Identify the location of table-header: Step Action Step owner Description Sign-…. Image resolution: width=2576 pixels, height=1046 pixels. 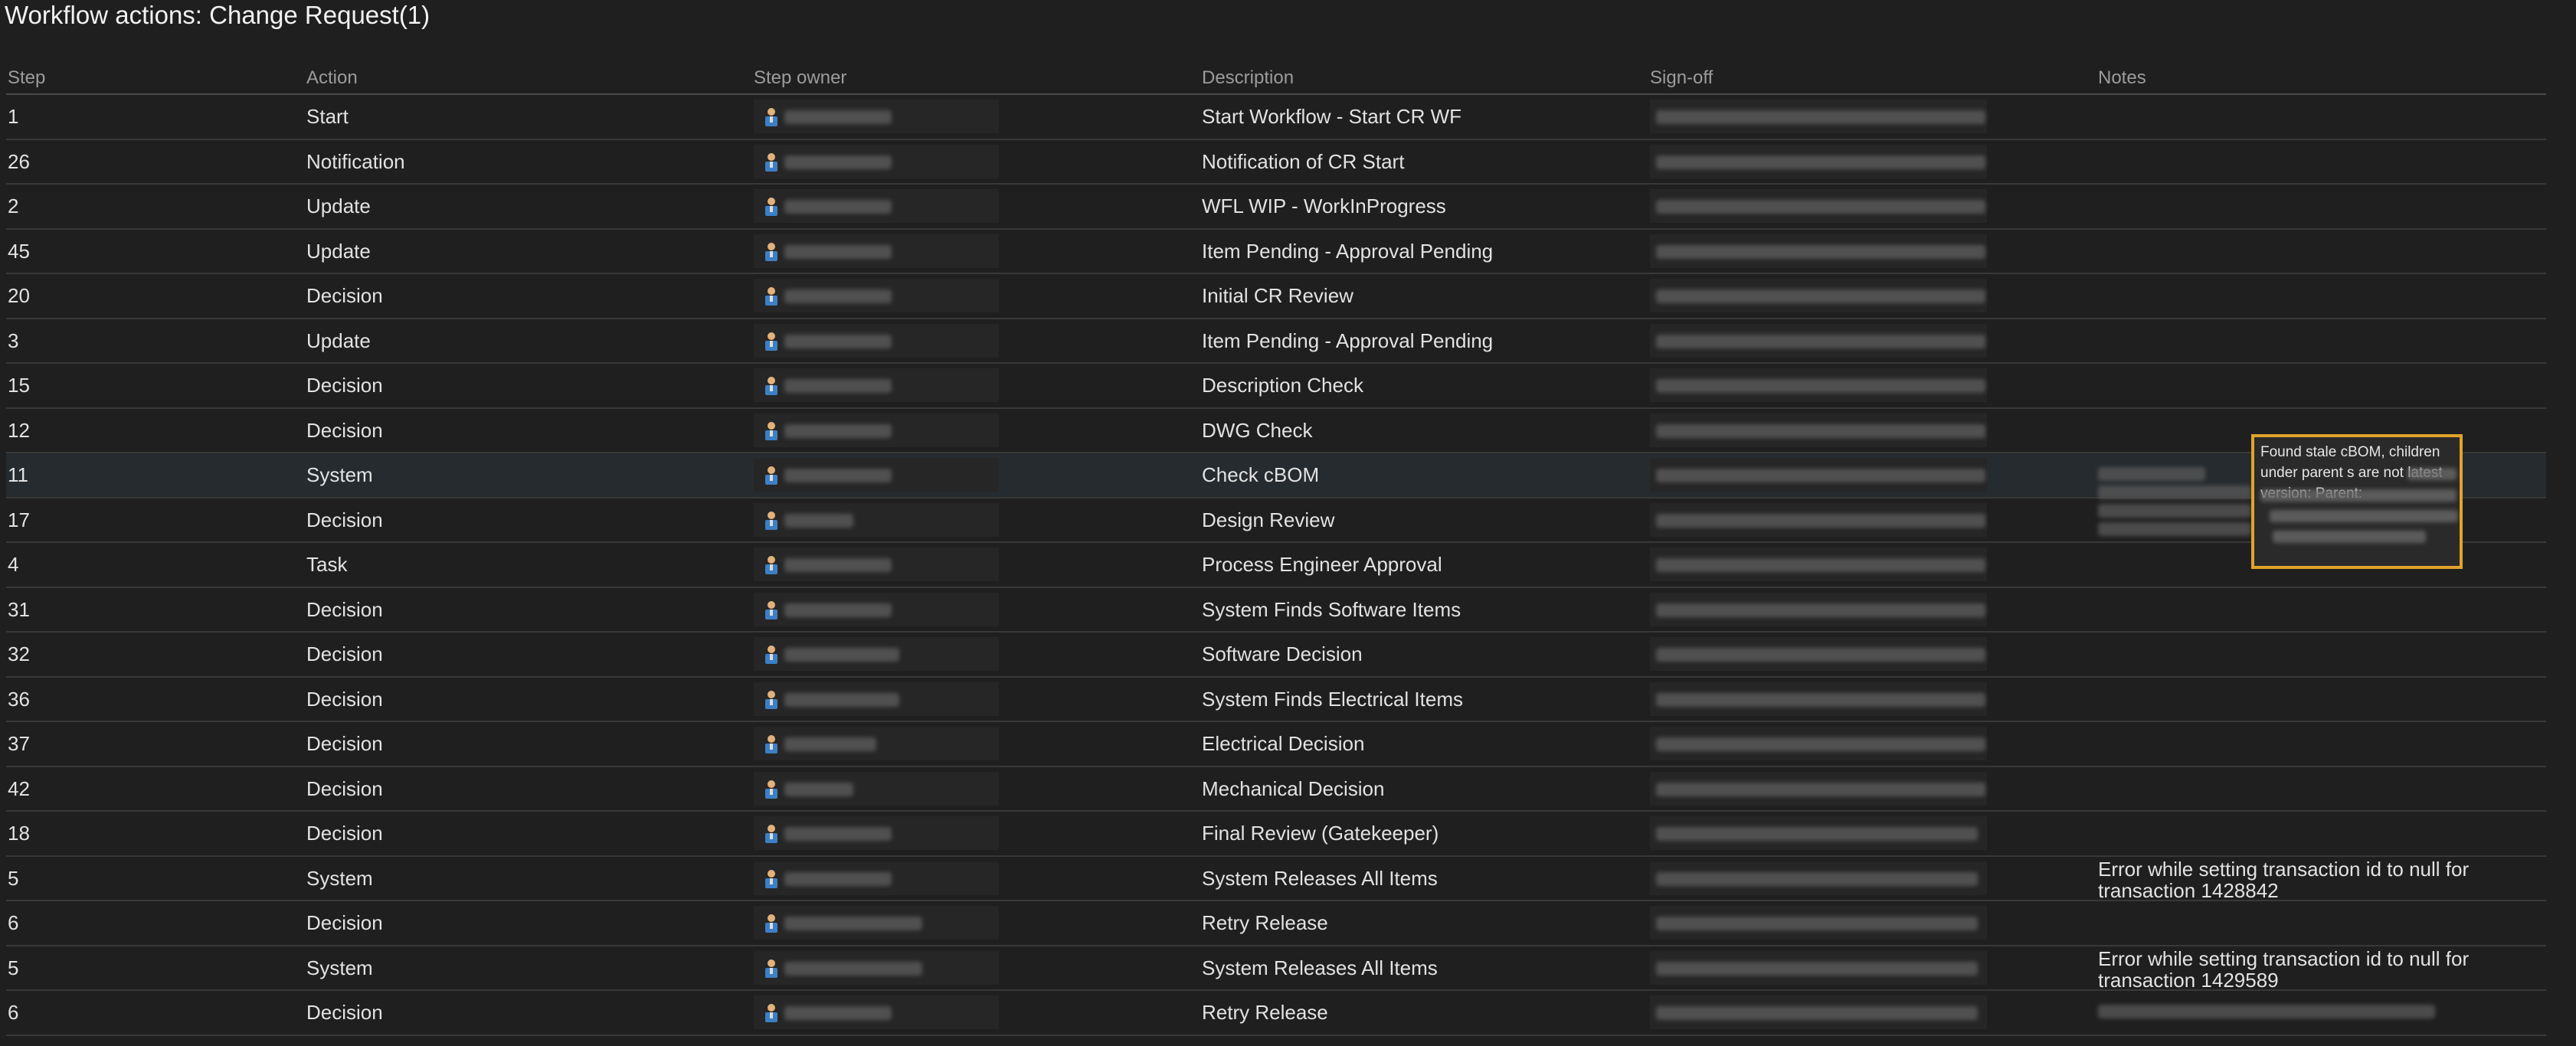
(1276, 79).